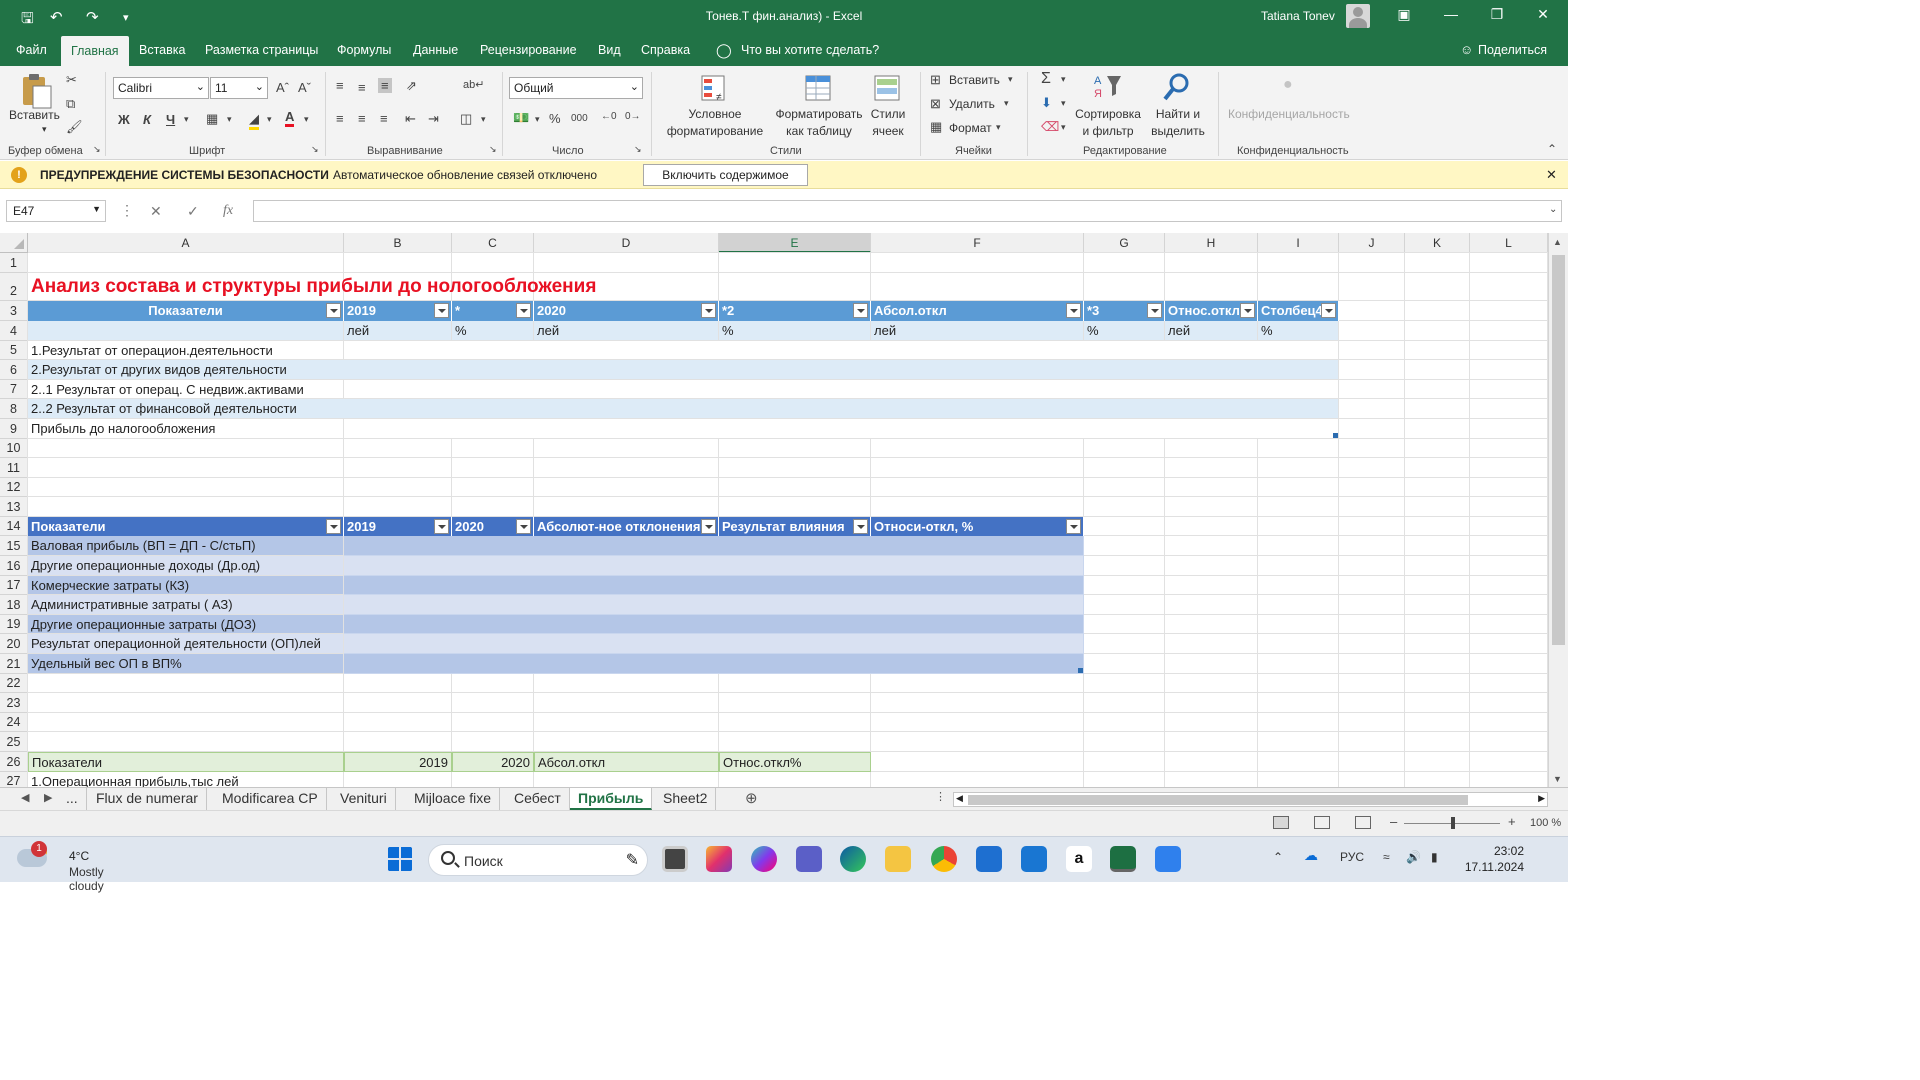 The height and width of the screenshot is (1080, 1920). I want to click on alignment-launcher-icon: ↘, so click(493, 149).